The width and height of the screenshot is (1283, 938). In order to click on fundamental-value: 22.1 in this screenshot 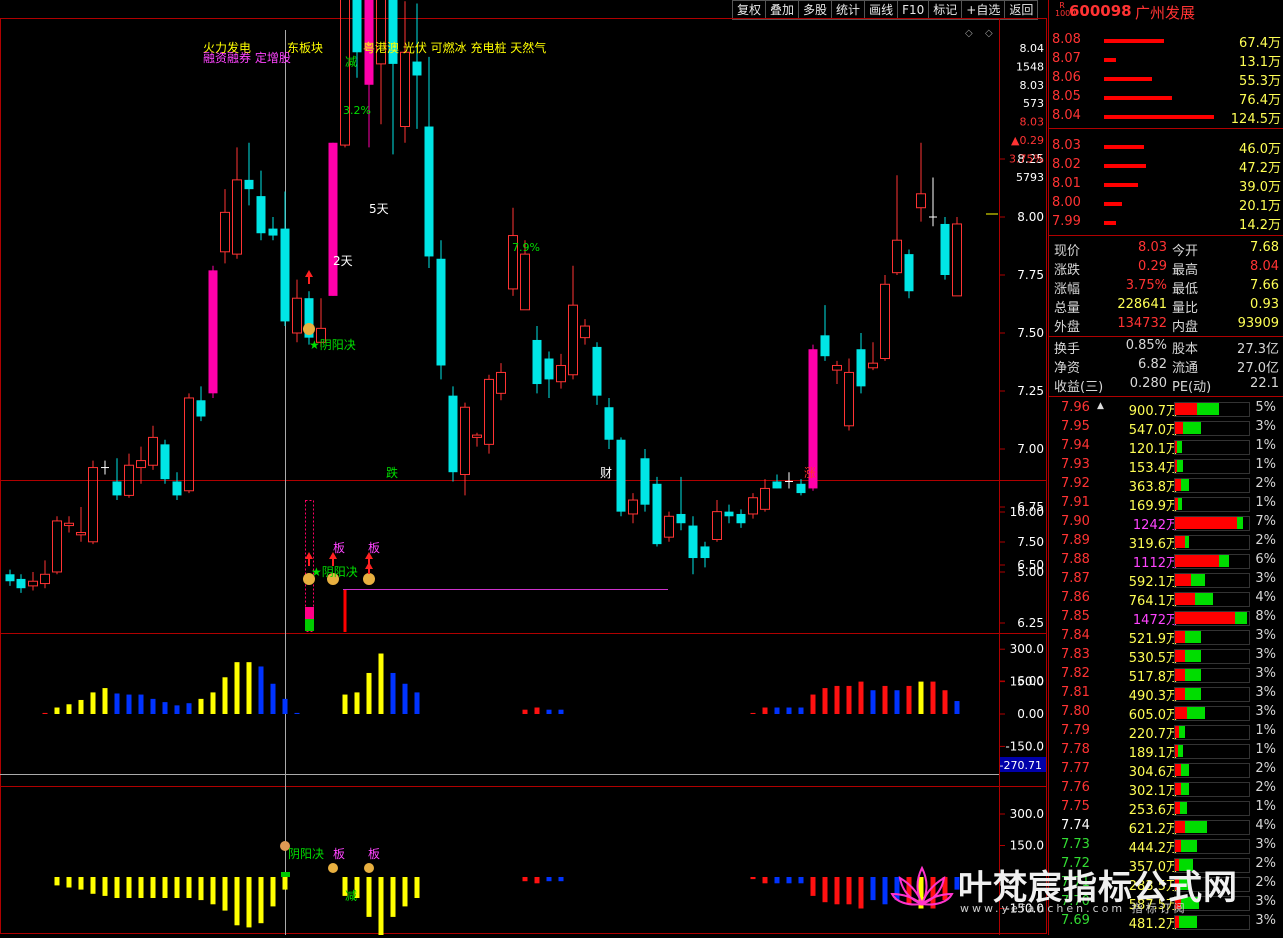, I will do `click(1264, 383)`.